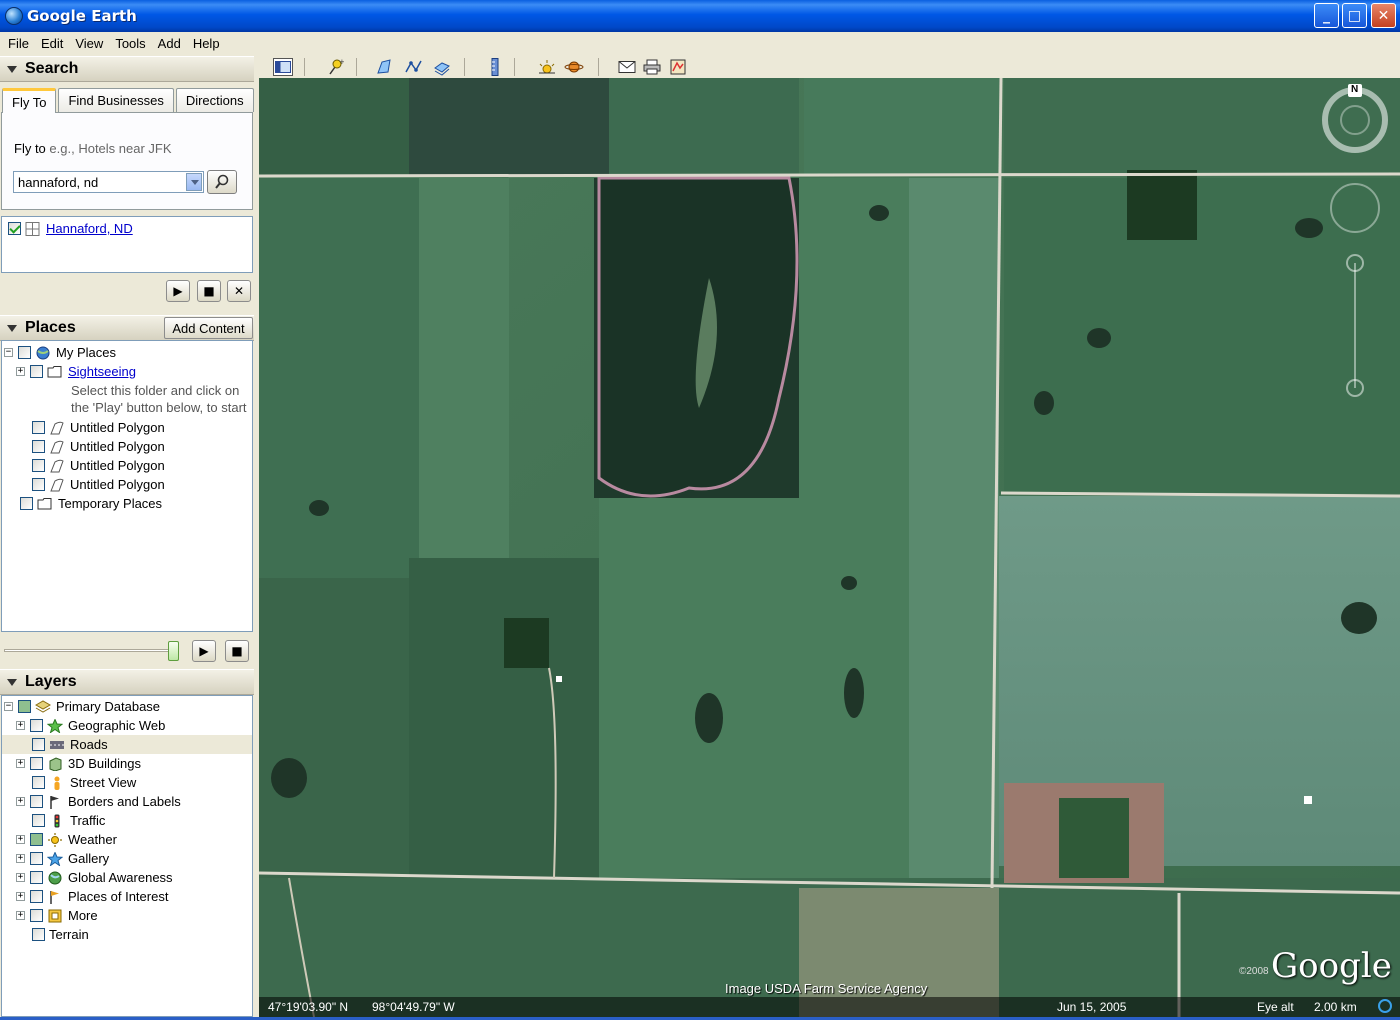 The width and height of the screenshot is (1400, 1020). I want to click on layer-more: + More, so click(57, 915).